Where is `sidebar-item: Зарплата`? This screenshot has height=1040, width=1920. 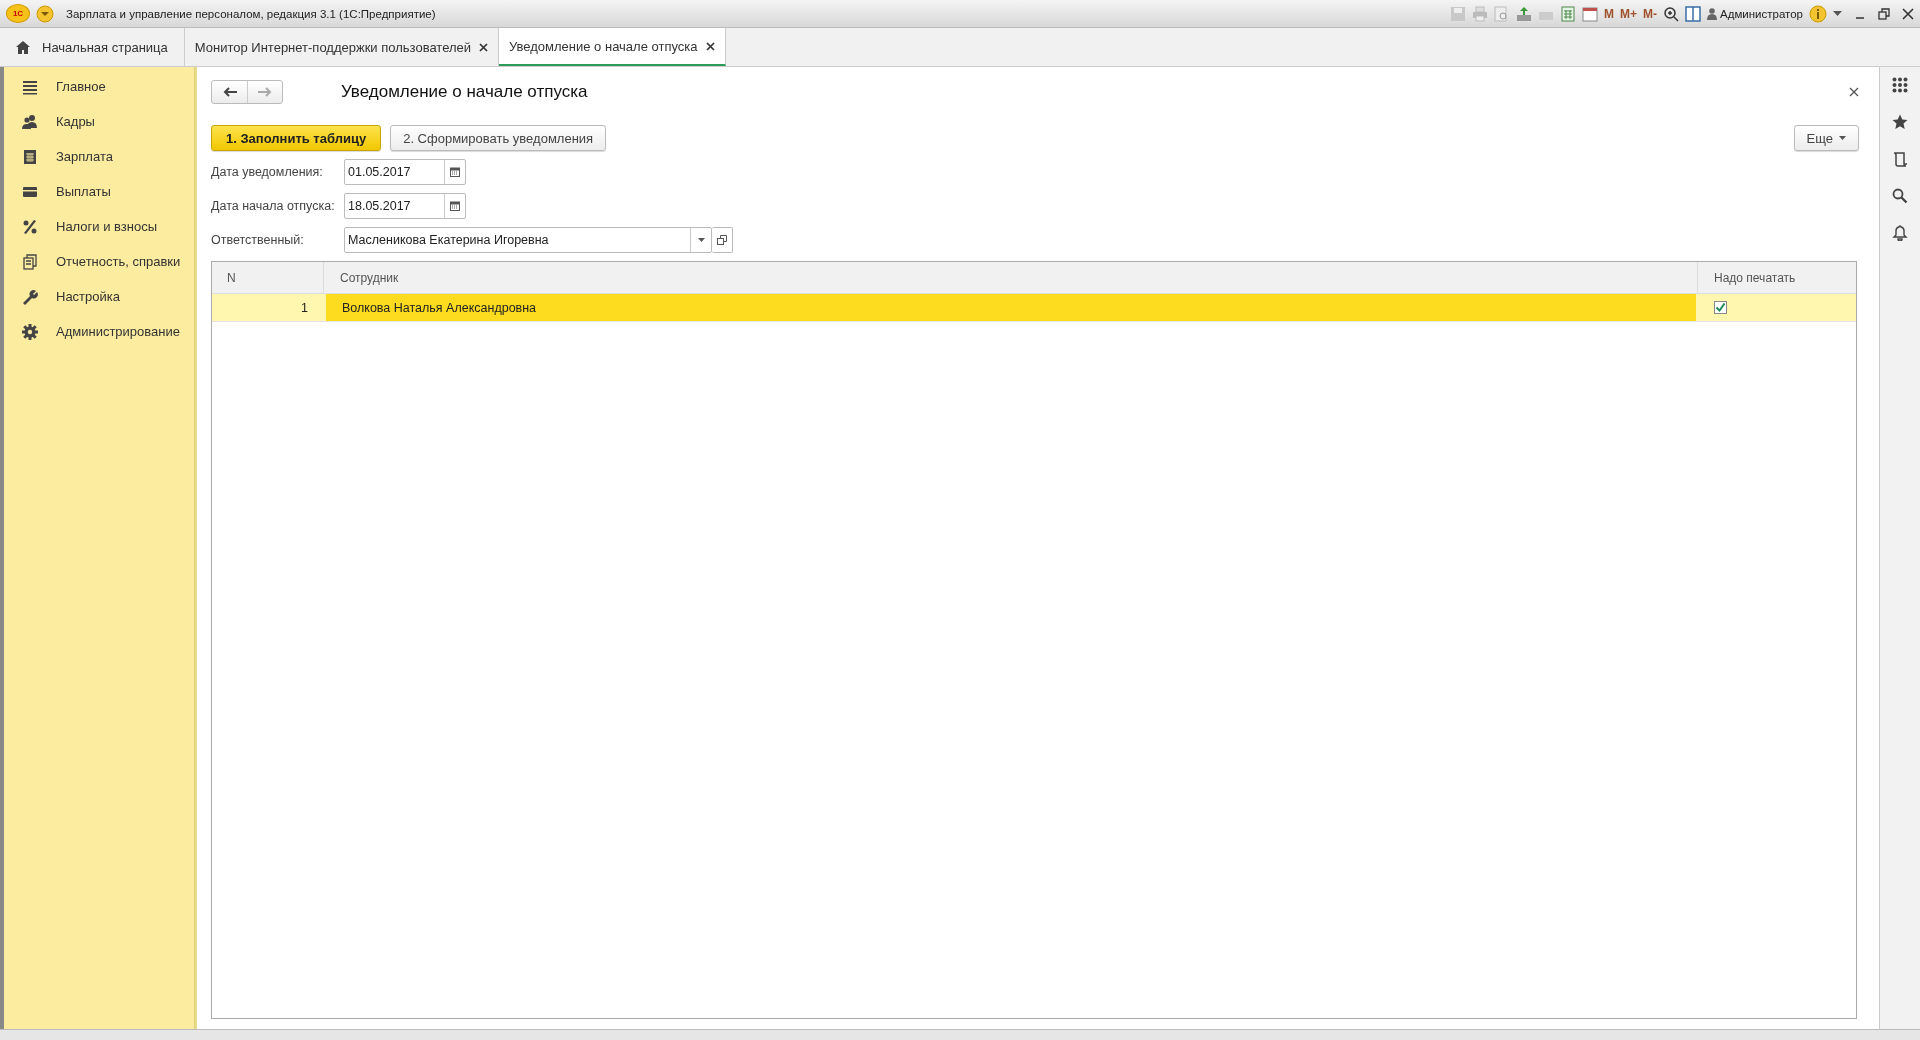
sidebar-item: Зарплата is located at coordinates (99, 156).